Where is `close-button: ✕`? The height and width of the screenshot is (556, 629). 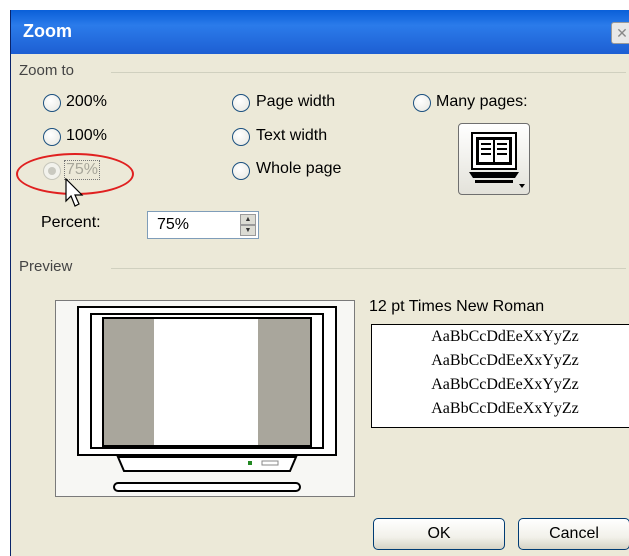 close-button: ✕ is located at coordinates (620, 33).